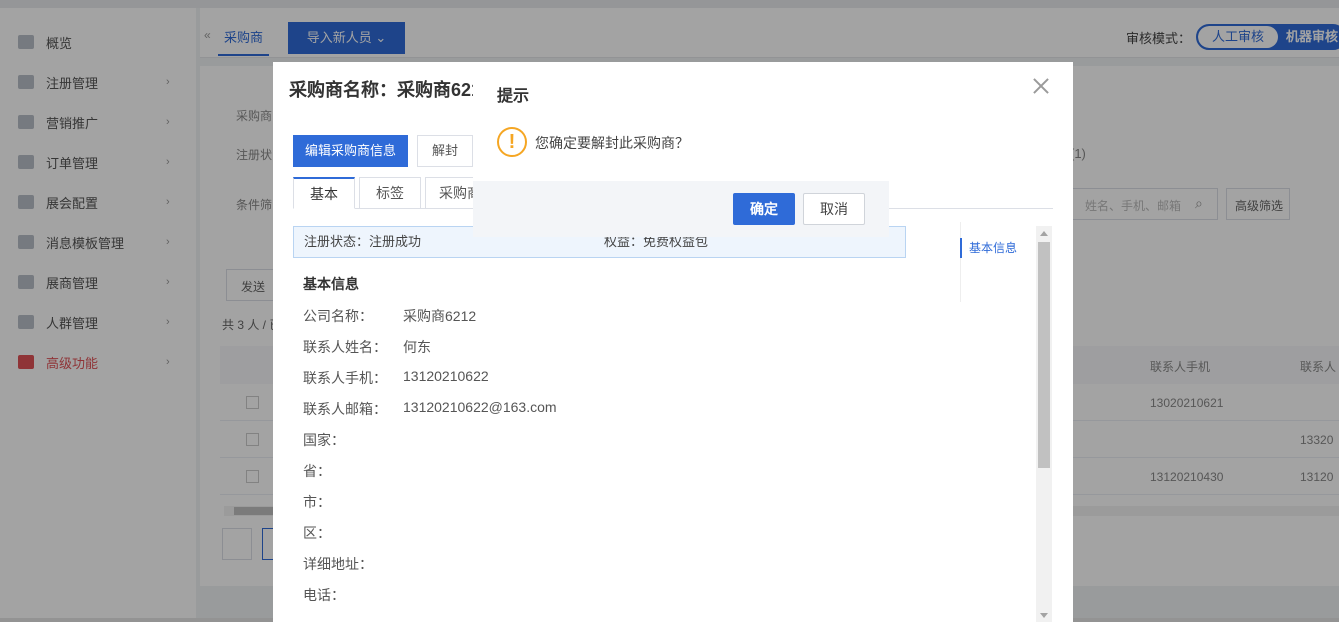  What do you see at coordinates (764, 209) in the screenshot?
I see `confirm-ok-button: 确定` at bounding box center [764, 209].